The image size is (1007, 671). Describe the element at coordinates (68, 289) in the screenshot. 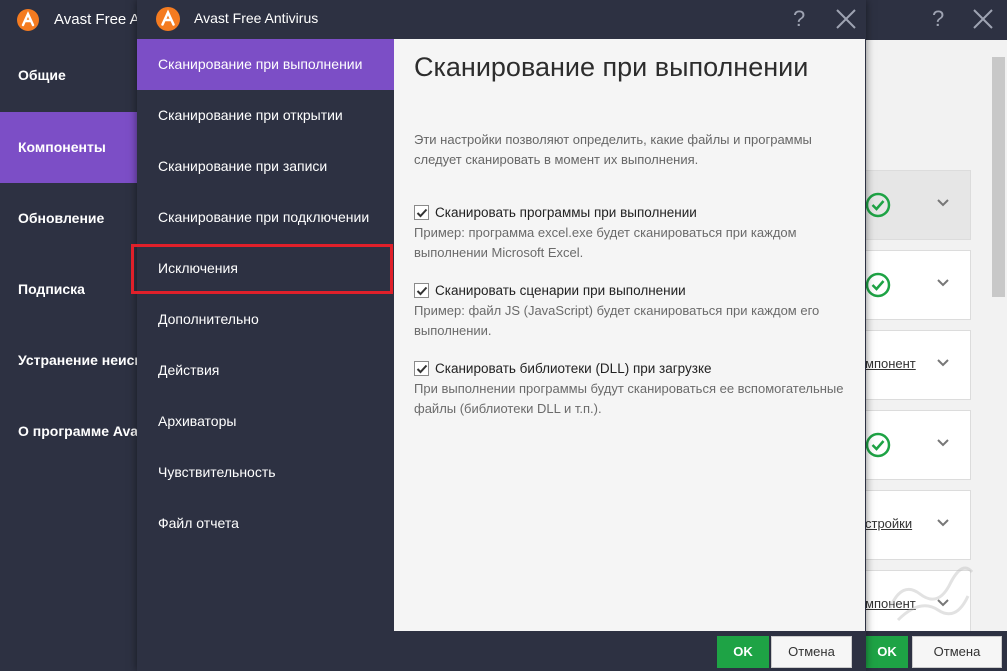

I see `nav-item-subscription: Подписка` at that location.